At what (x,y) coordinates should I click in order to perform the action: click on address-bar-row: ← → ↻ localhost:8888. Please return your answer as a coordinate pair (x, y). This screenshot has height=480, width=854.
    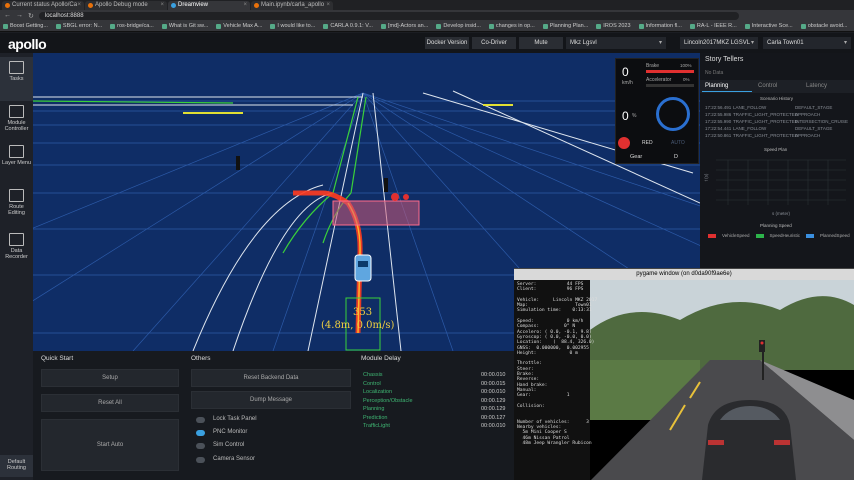
    Looking at the image, I should click on (427, 15).